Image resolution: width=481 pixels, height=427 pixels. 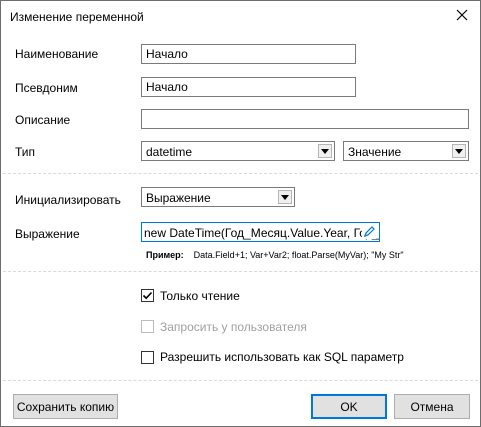 I want to click on ask-user-checkbox, so click(x=147, y=326).